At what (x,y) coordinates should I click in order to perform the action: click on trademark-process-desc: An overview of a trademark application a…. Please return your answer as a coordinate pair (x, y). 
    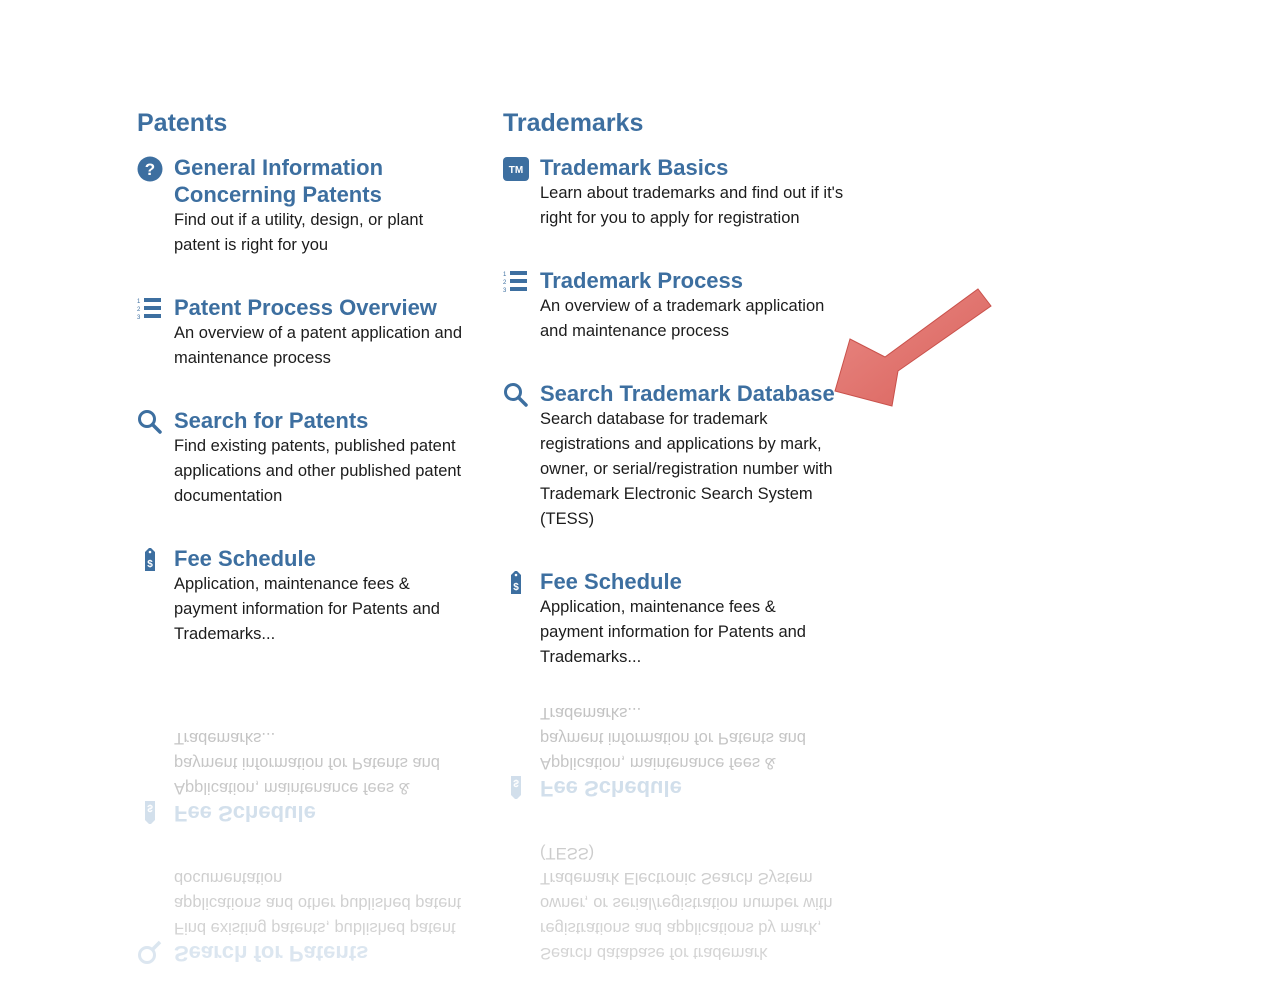
    Looking at the image, I should click on (682, 318).